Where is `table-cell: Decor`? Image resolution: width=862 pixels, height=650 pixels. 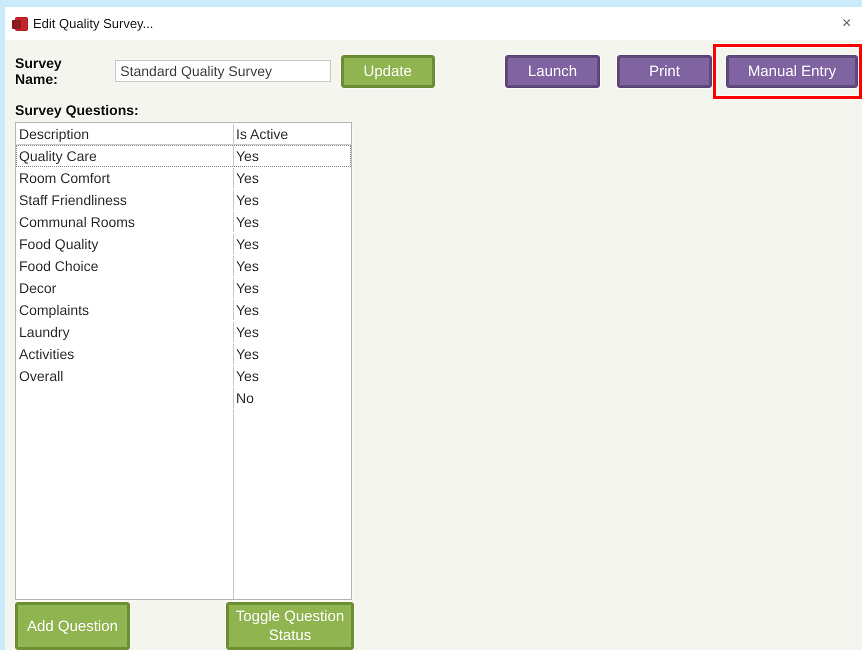 table-cell: Decor is located at coordinates (37, 288).